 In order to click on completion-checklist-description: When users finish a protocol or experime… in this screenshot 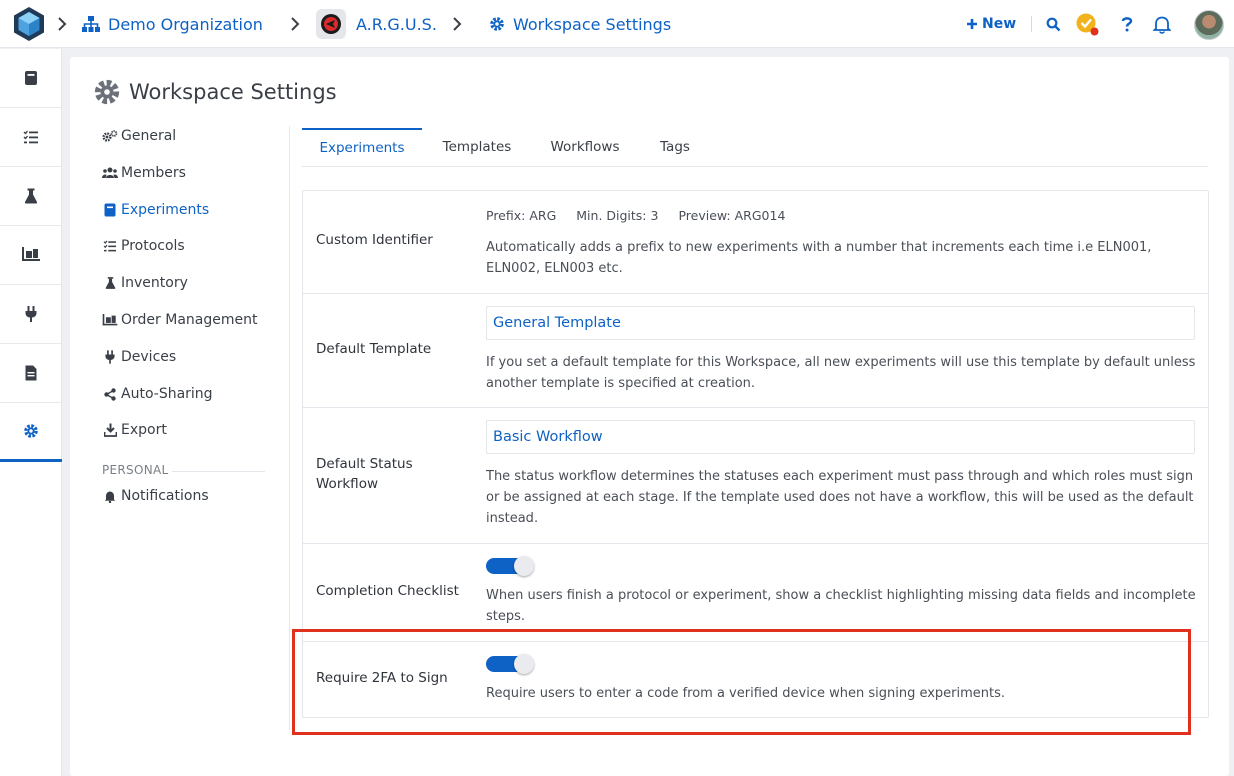, I will do `click(841, 606)`.